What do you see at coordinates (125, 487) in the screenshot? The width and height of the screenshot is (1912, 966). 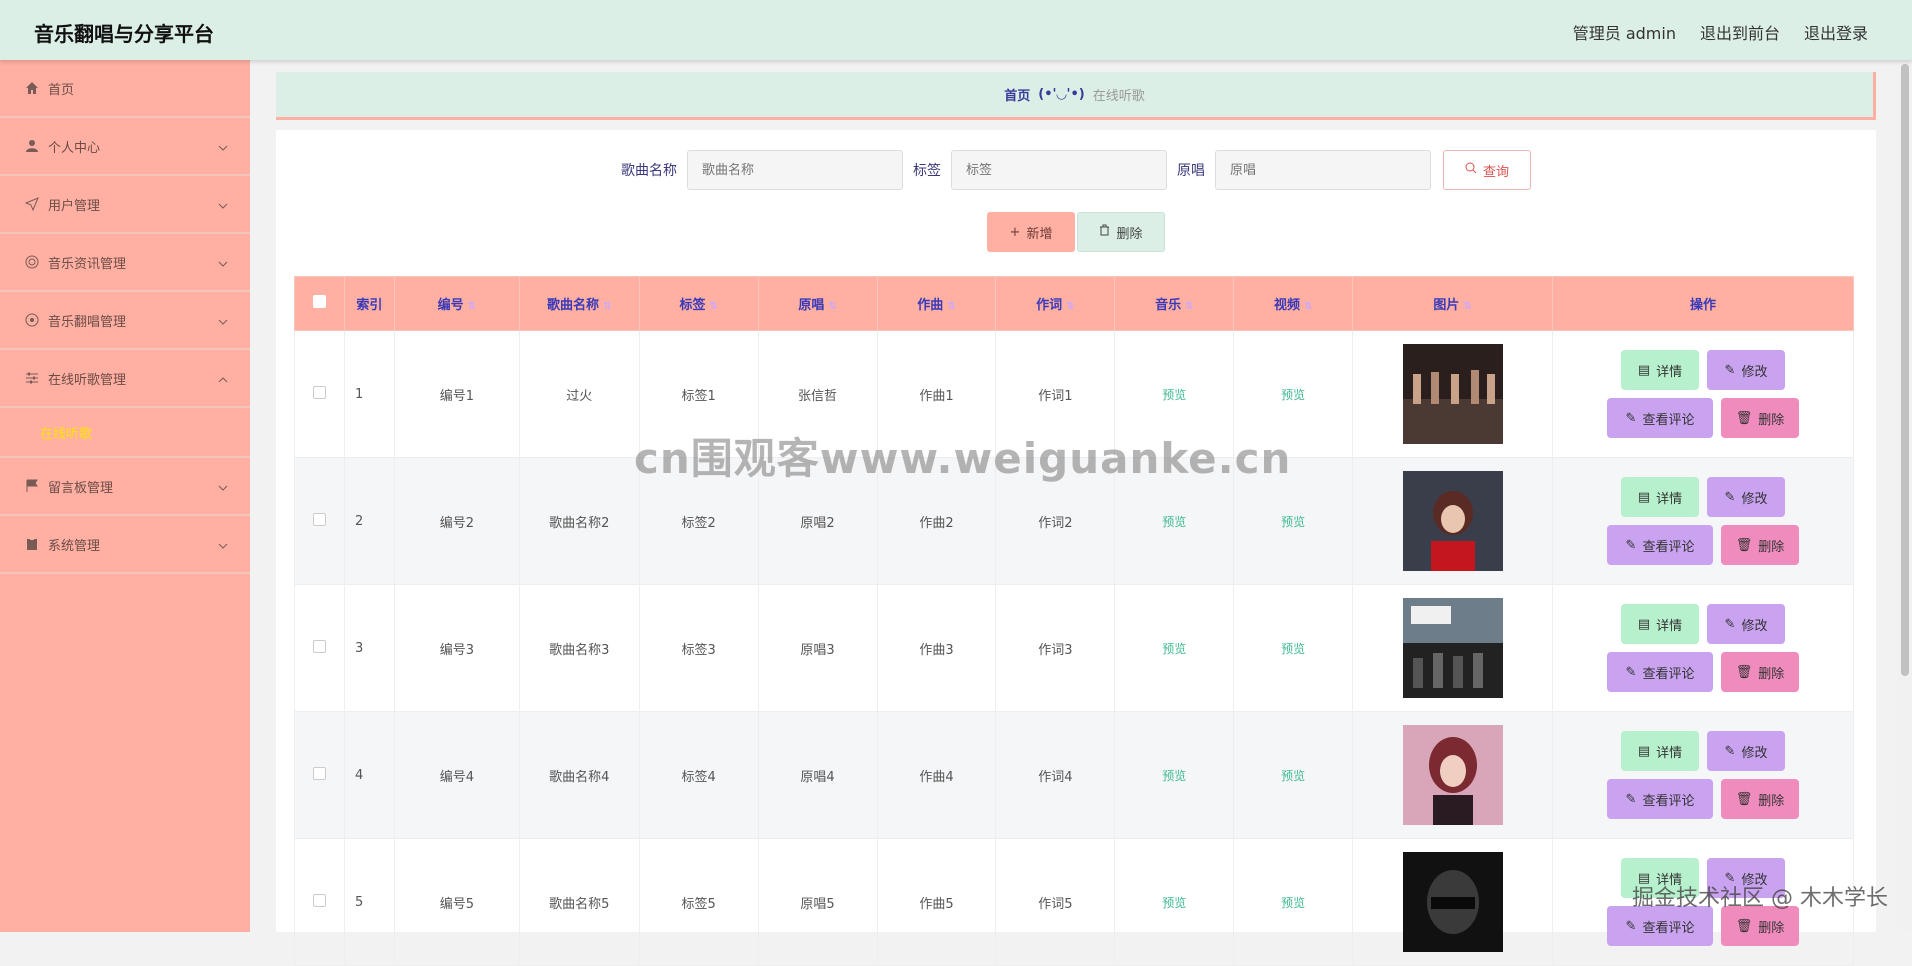 I see `sidebar-item-message-board: 留言板管理` at bounding box center [125, 487].